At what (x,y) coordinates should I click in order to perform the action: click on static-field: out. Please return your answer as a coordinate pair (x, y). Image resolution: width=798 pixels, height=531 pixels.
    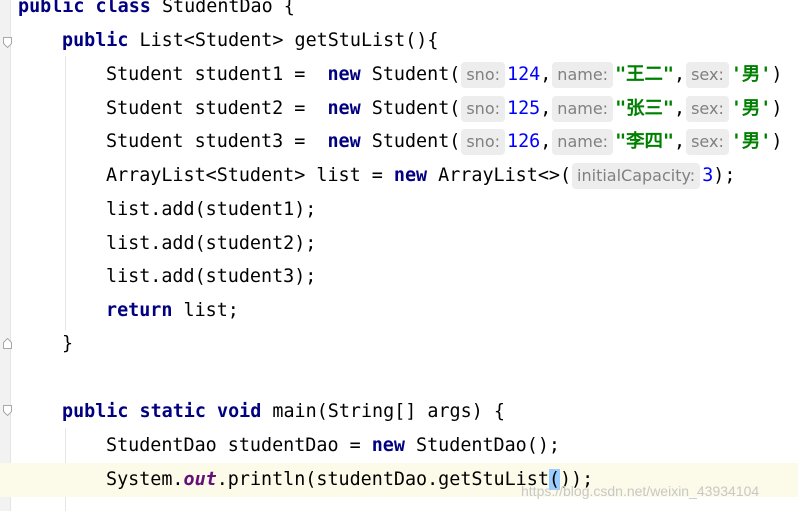
    Looking at the image, I should click on (200, 479).